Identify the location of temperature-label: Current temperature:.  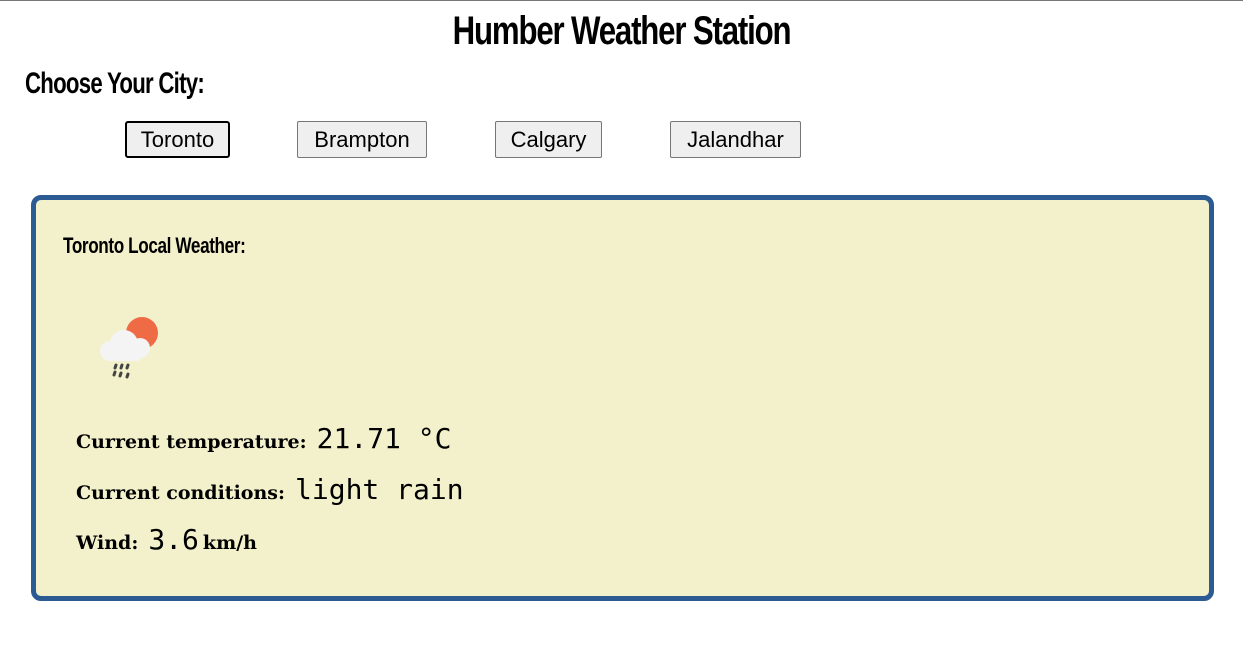
(191, 442).